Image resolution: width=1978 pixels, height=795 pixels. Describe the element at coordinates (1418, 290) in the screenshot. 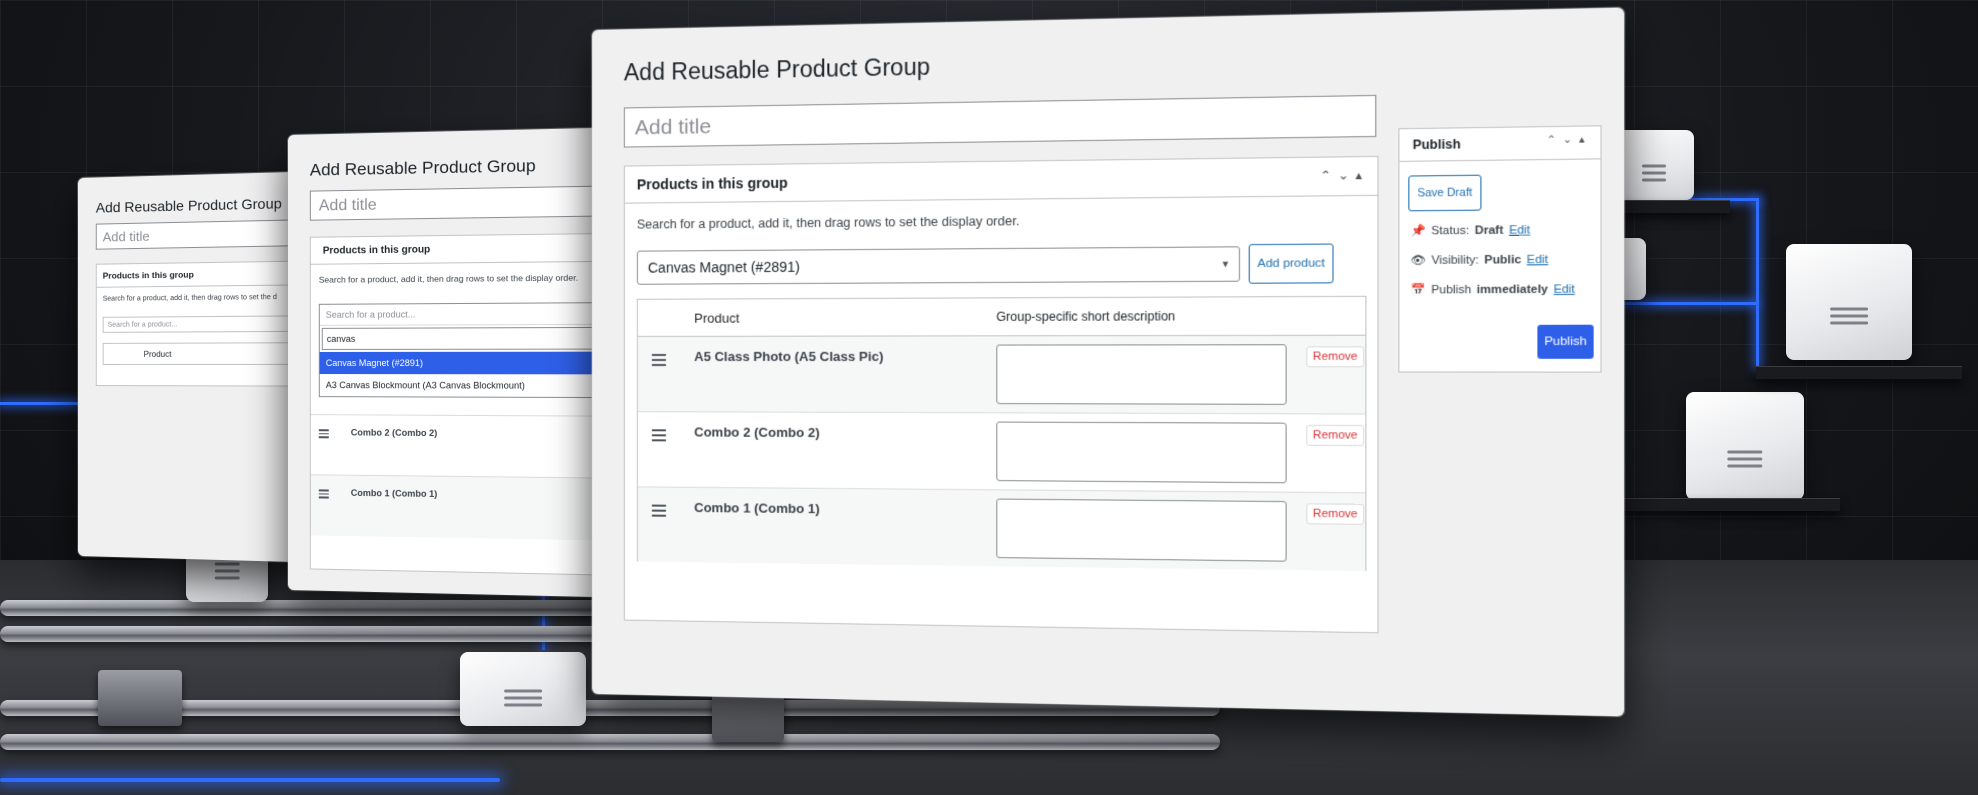

I see `calendar-icon: 📅` at that location.